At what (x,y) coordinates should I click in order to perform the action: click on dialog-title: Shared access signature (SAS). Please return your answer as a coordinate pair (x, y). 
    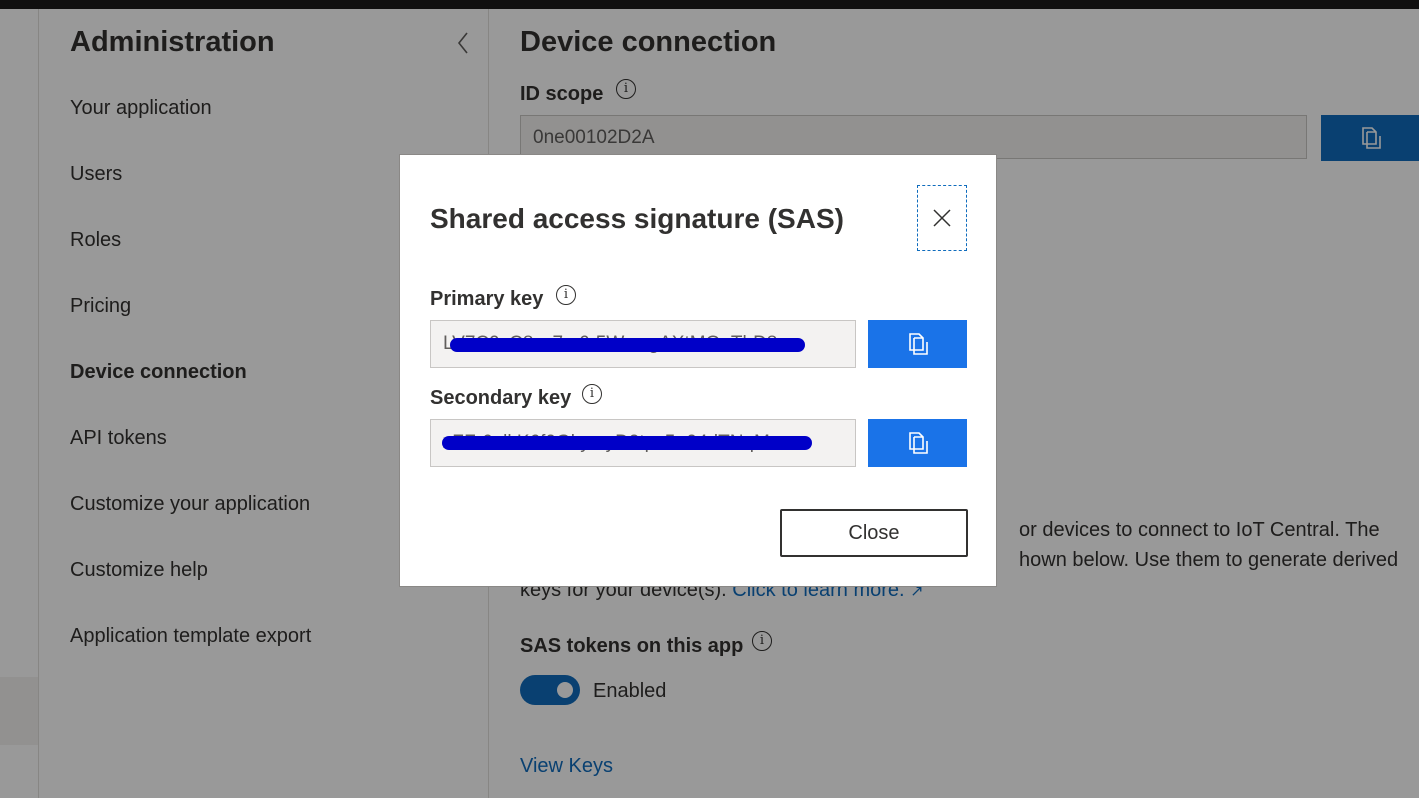
    Looking at the image, I should click on (637, 218).